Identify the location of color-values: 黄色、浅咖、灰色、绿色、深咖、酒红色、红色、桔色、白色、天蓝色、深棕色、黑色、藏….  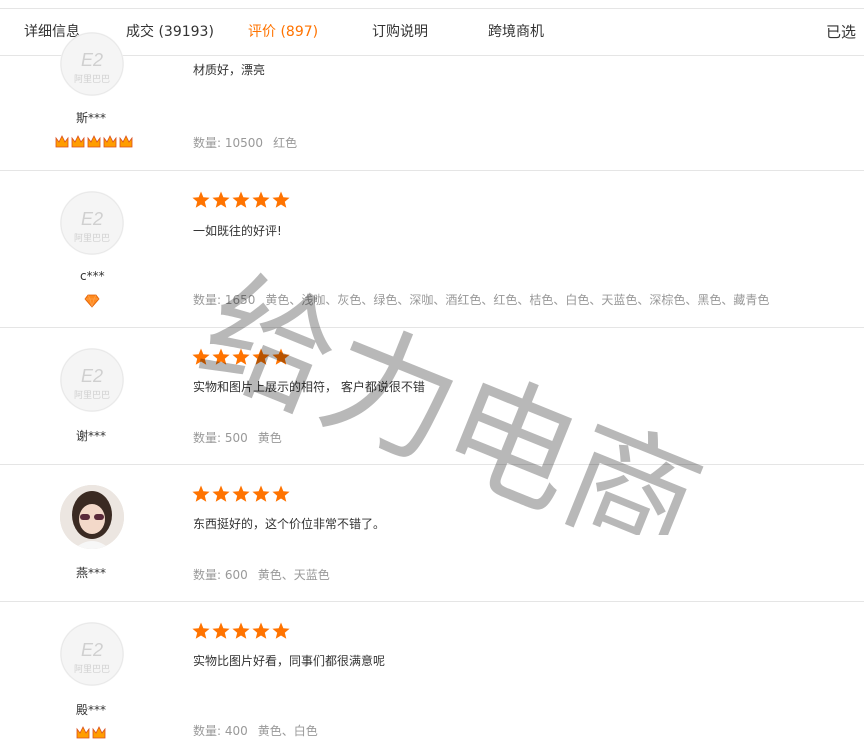
(517, 300).